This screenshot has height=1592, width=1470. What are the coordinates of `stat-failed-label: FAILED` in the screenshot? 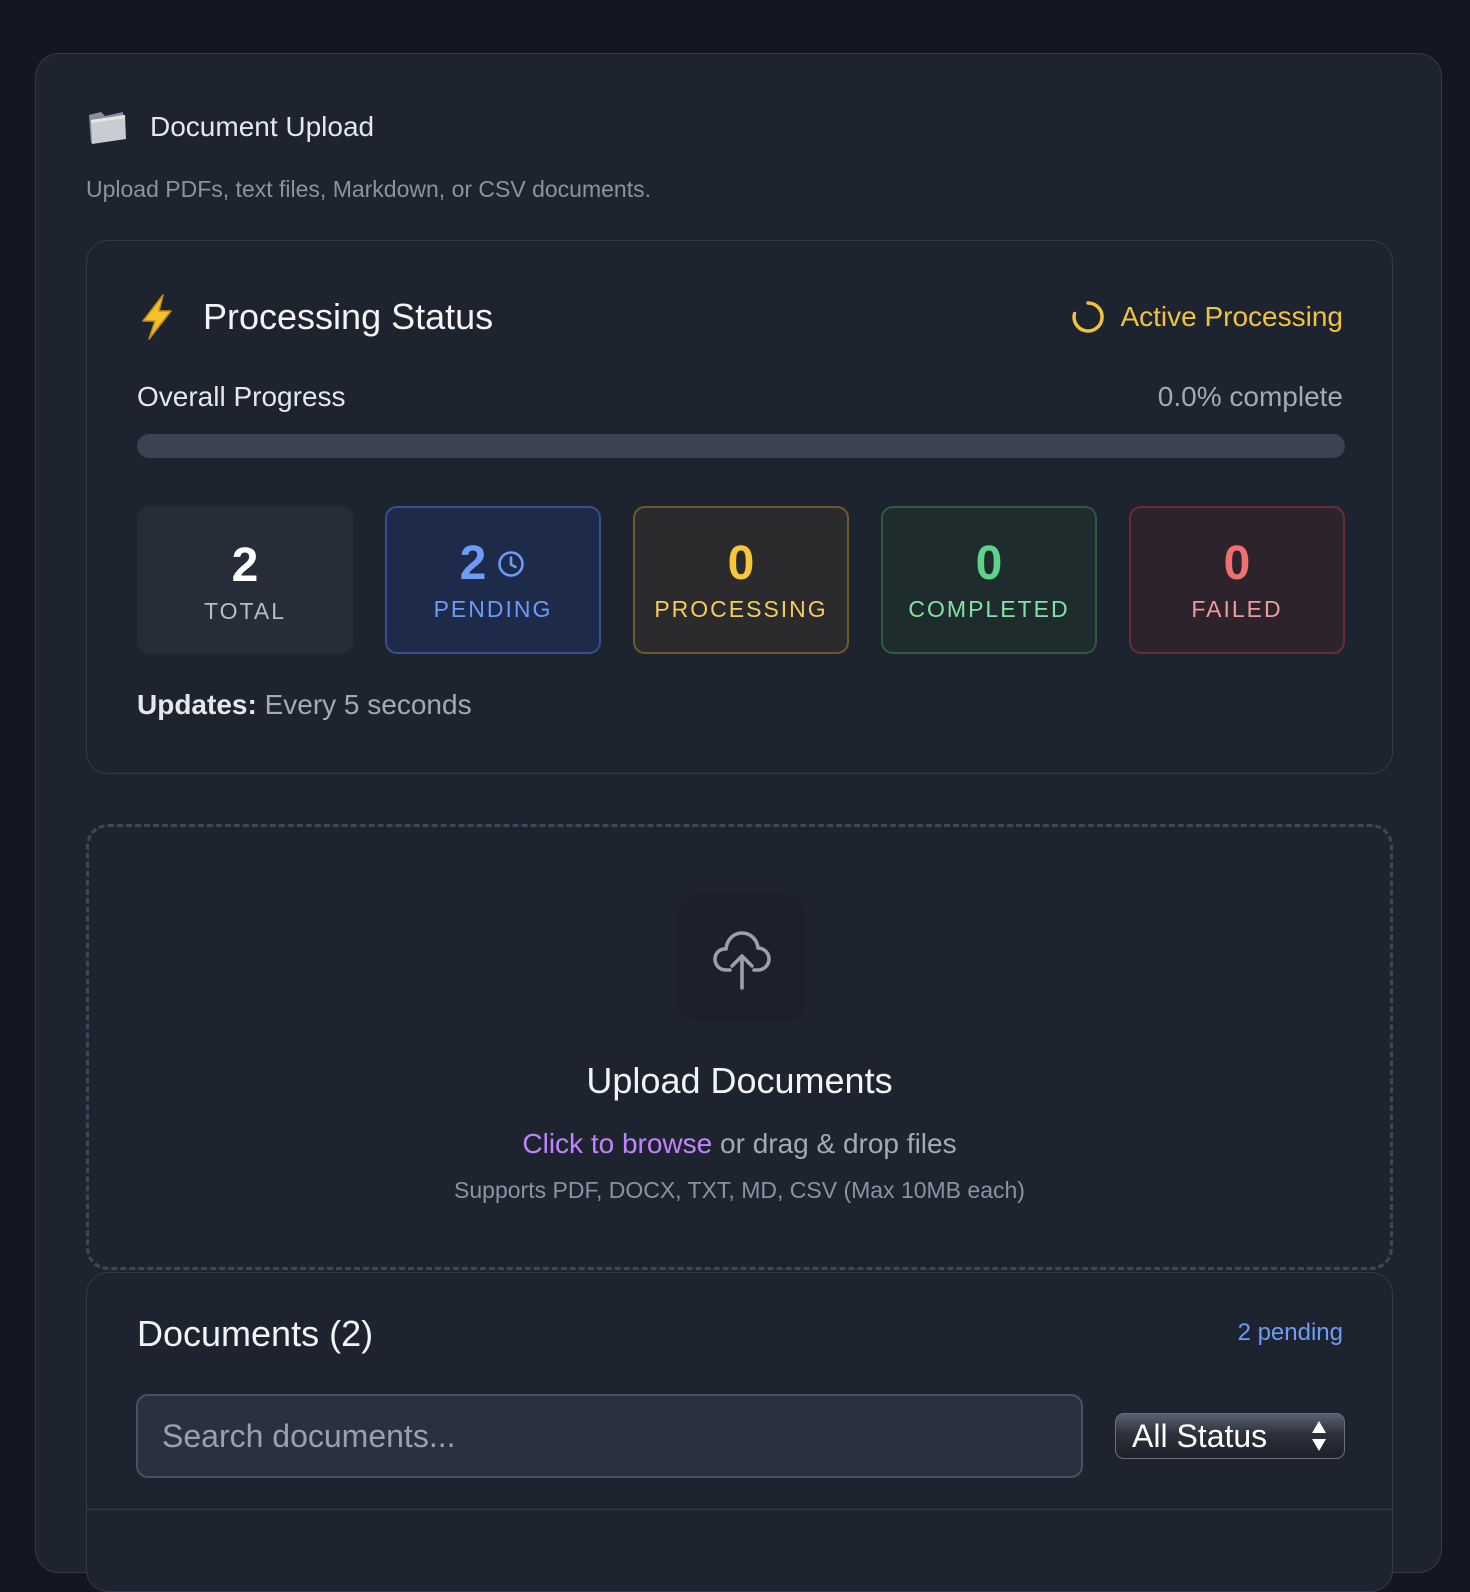 It's located at (1237, 609).